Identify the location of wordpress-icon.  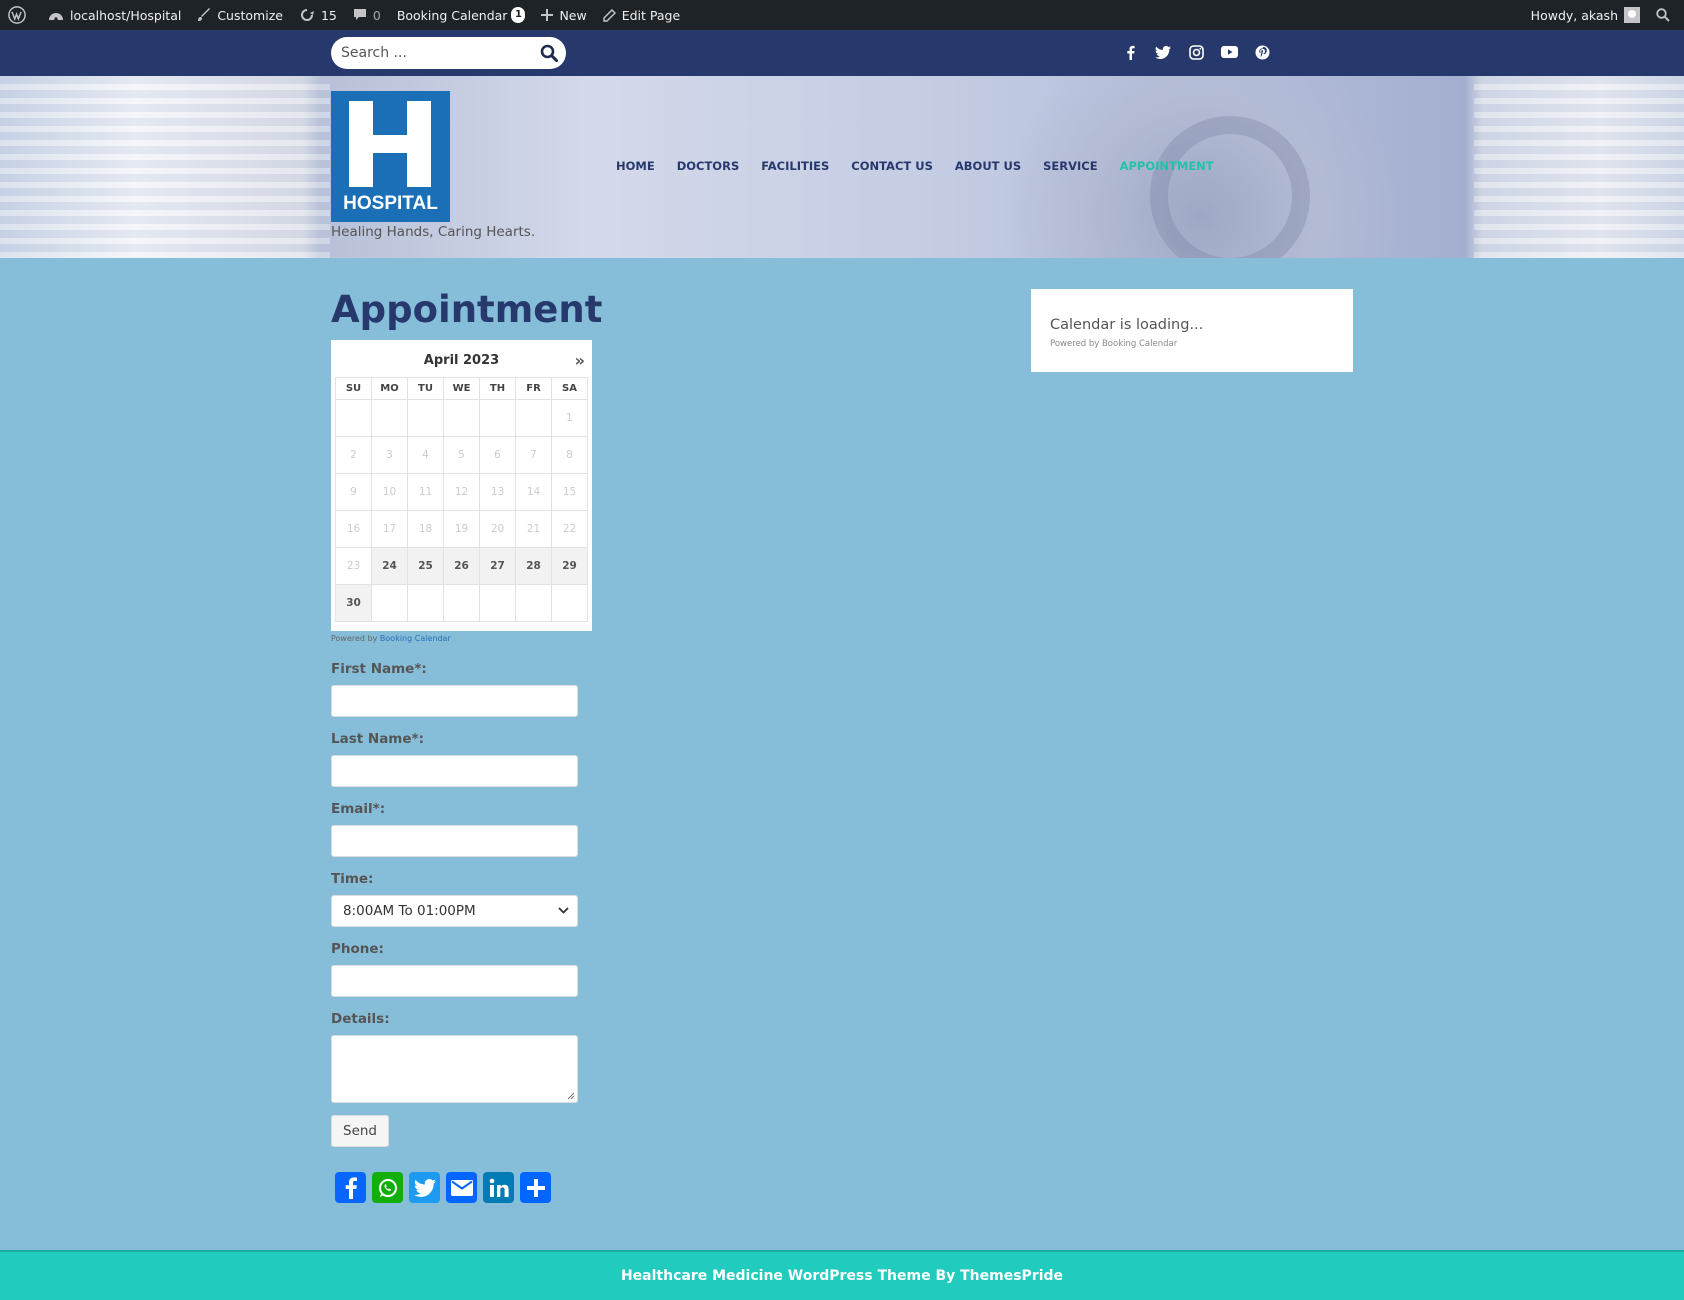
(17, 15).